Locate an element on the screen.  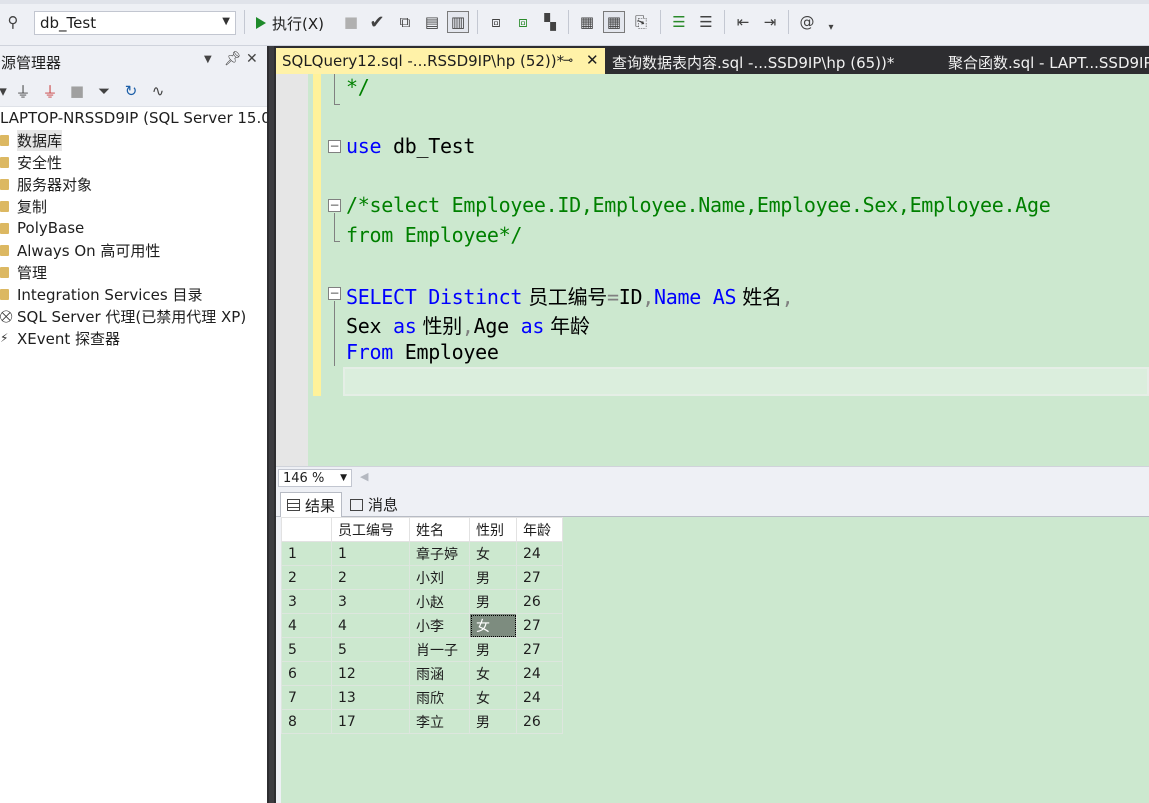
tab-aggregate-functions: 聚合函数.sql - LAPT...SSD9IP\ is located at coordinates (1045, 61).